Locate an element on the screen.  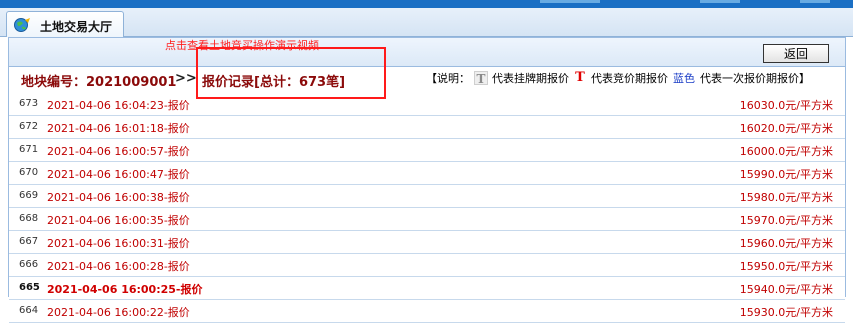
row-bid-price: 15950.0元/平方米 is located at coordinates (786, 266).